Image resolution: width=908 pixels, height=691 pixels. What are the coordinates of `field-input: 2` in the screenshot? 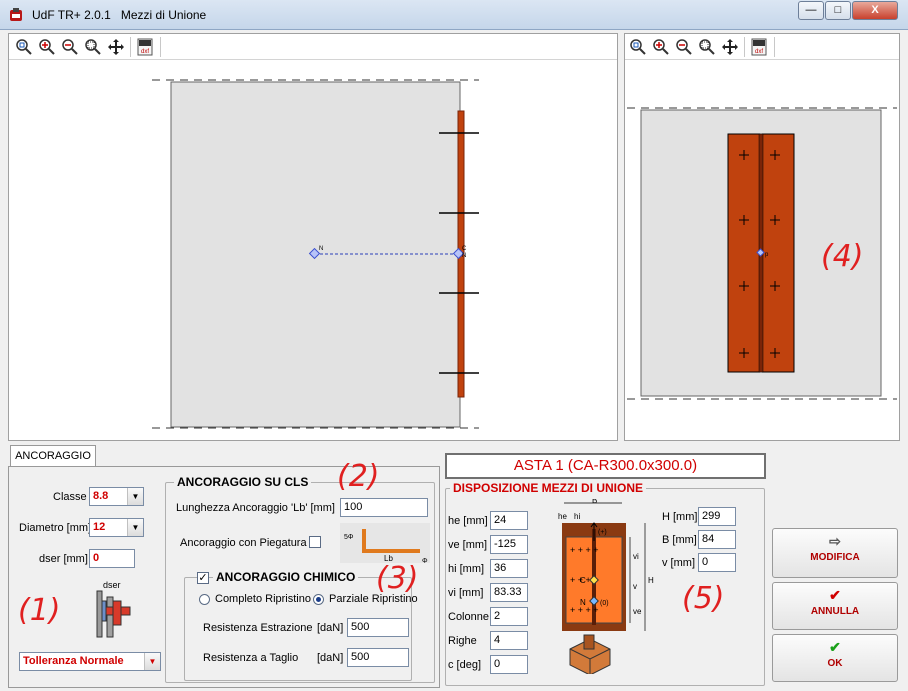 It's located at (509, 616).